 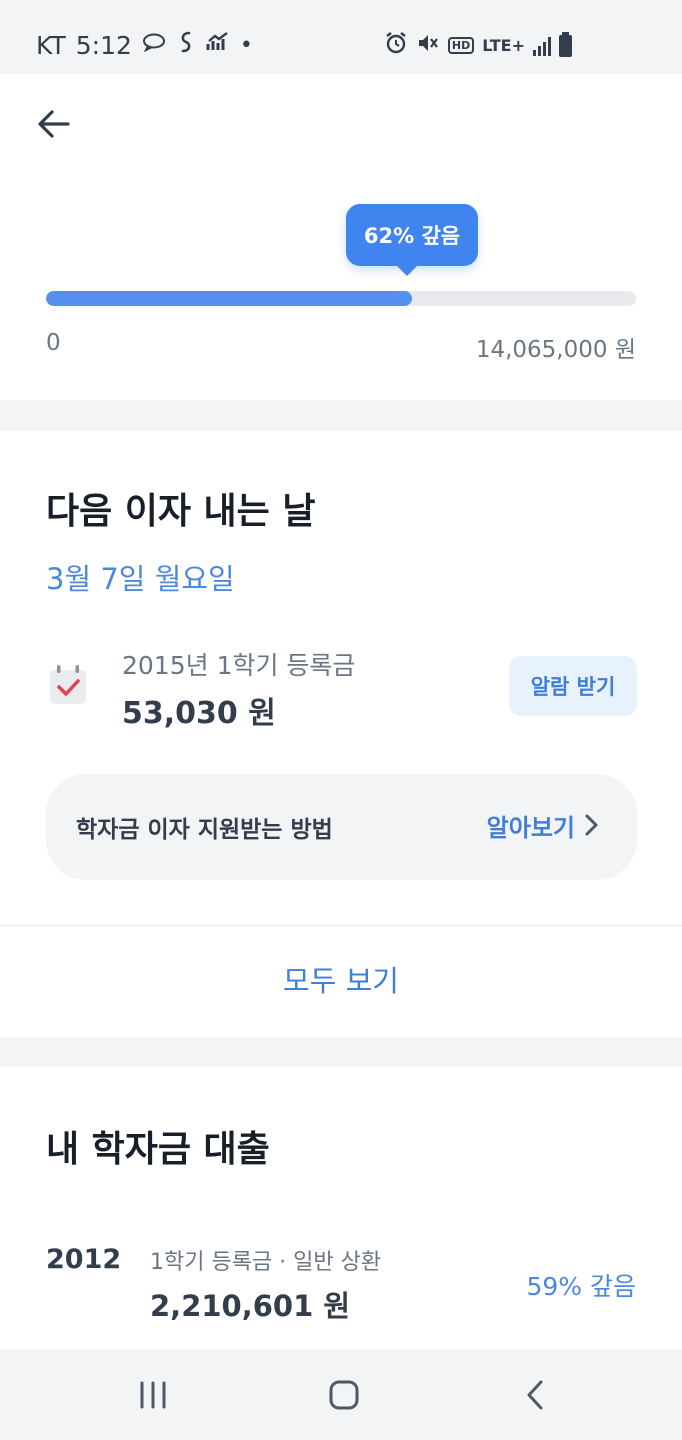 What do you see at coordinates (204, 830) in the screenshot?
I see `support-banner-text: 학자금 이자 지원받는 방법` at bounding box center [204, 830].